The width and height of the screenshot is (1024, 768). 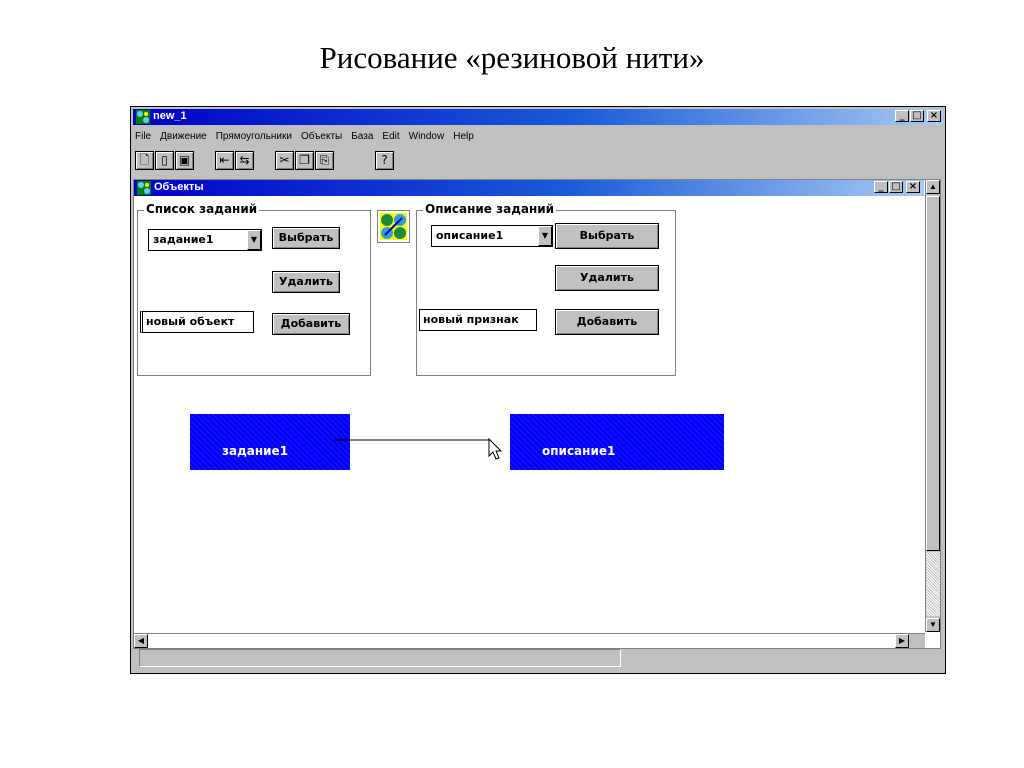 I want to click on objects-window-controls: _ □ ×, so click(x=897, y=187).